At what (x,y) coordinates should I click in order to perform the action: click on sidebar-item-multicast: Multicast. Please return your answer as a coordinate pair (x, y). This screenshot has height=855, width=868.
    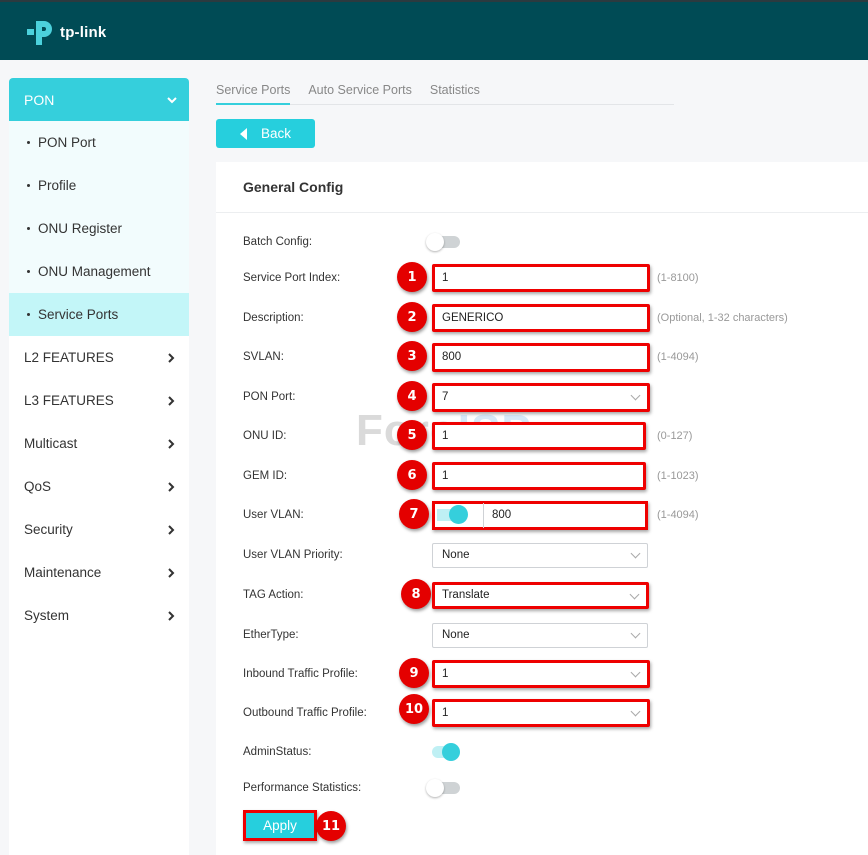
    Looking at the image, I should click on (99, 443).